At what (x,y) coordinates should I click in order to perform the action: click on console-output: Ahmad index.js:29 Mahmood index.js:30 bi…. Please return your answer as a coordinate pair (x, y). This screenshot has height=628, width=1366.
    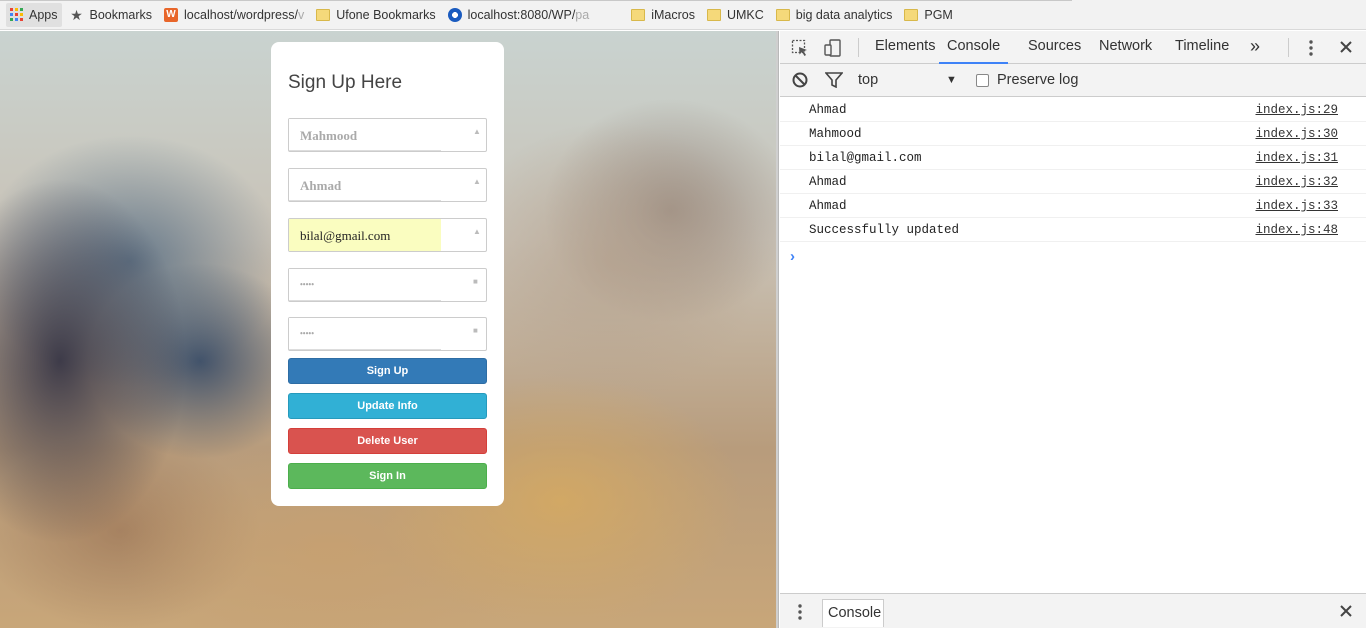
    Looking at the image, I should click on (1073, 181).